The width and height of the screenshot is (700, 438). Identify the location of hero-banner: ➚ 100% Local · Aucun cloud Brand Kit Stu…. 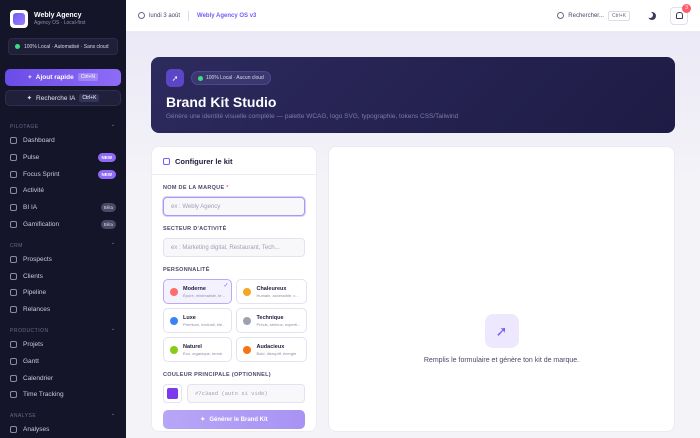
(413, 95).